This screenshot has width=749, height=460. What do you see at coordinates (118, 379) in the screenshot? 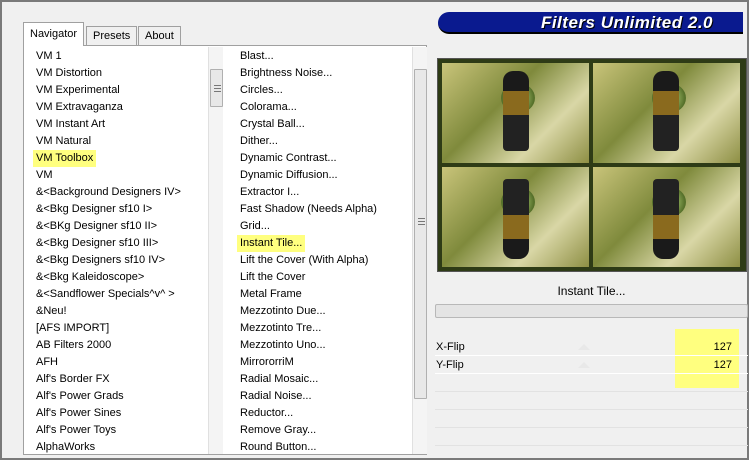
I see `category-item: Alf's Border FX` at bounding box center [118, 379].